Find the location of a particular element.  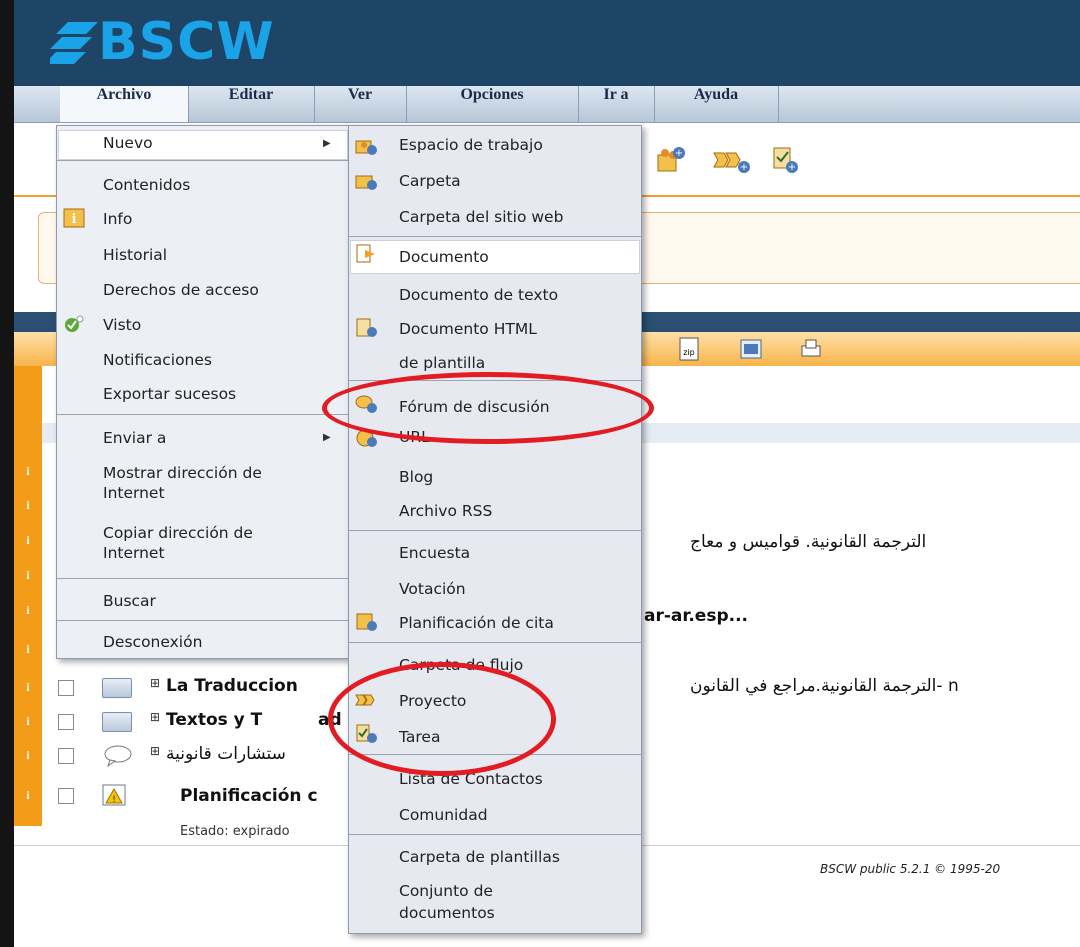

menu-item-archivo-rss: Archivo RSS is located at coordinates (445, 511).